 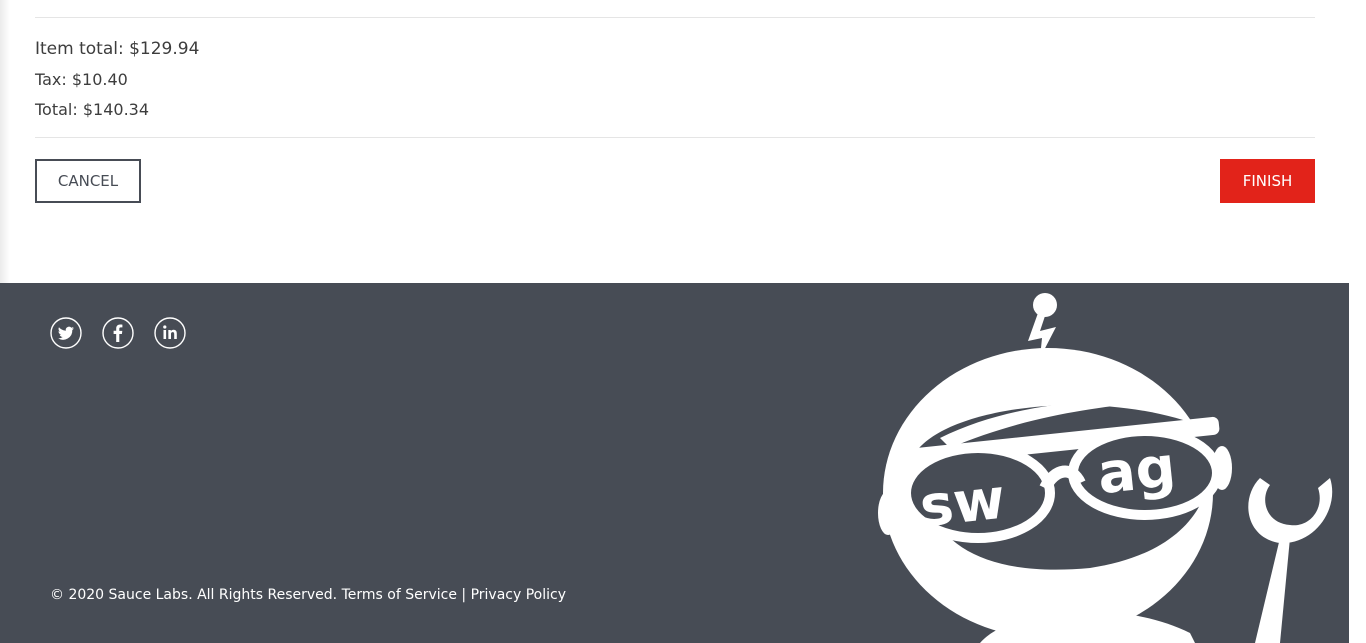 What do you see at coordinates (66, 333) in the screenshot?
I see `twitter-icon` at bounding box center [66, 333].